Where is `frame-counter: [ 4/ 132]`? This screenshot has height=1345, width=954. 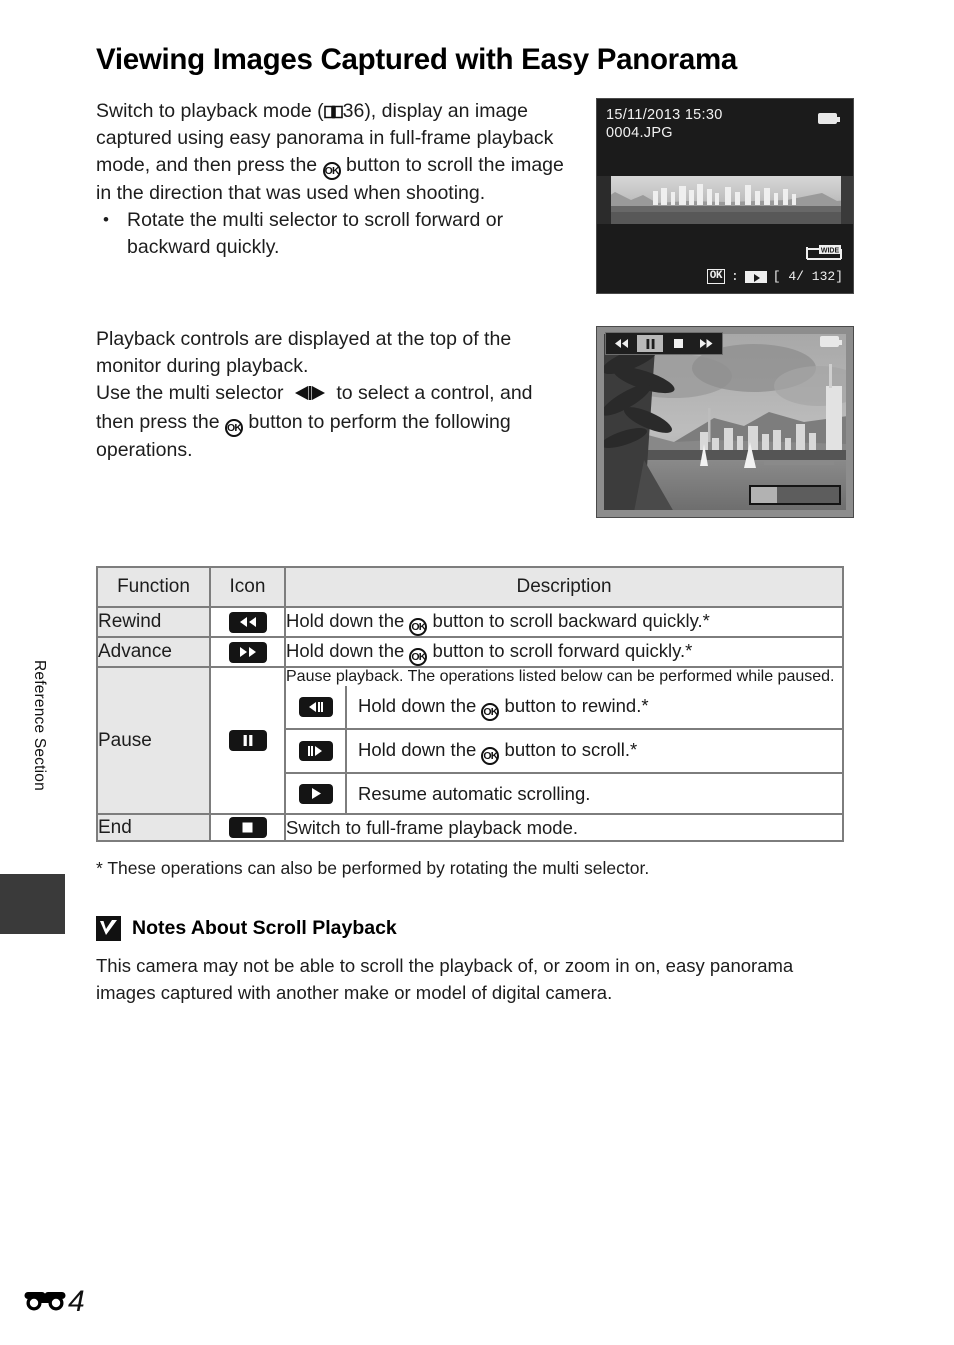 frame-counter: [ 4/ 132] is located at coordinates (807, 277).